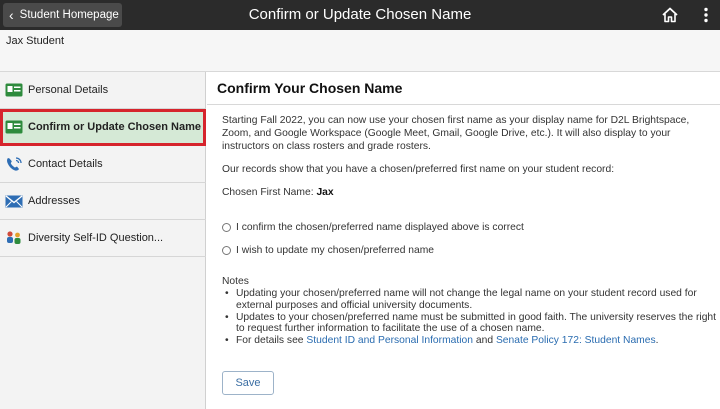 The width and height of the screenshot is (720, 409). Describe the element at coordinates (13, 201) in the screenshot. I see `envelope-icon` at that location.